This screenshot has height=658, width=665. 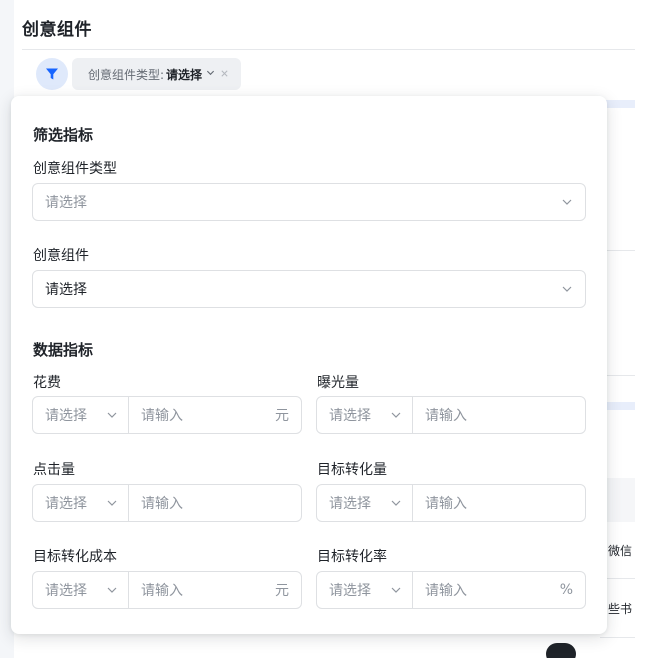 I want to click on filter-row: 创意组件类型: 请选择, so click(x=139, y=74).